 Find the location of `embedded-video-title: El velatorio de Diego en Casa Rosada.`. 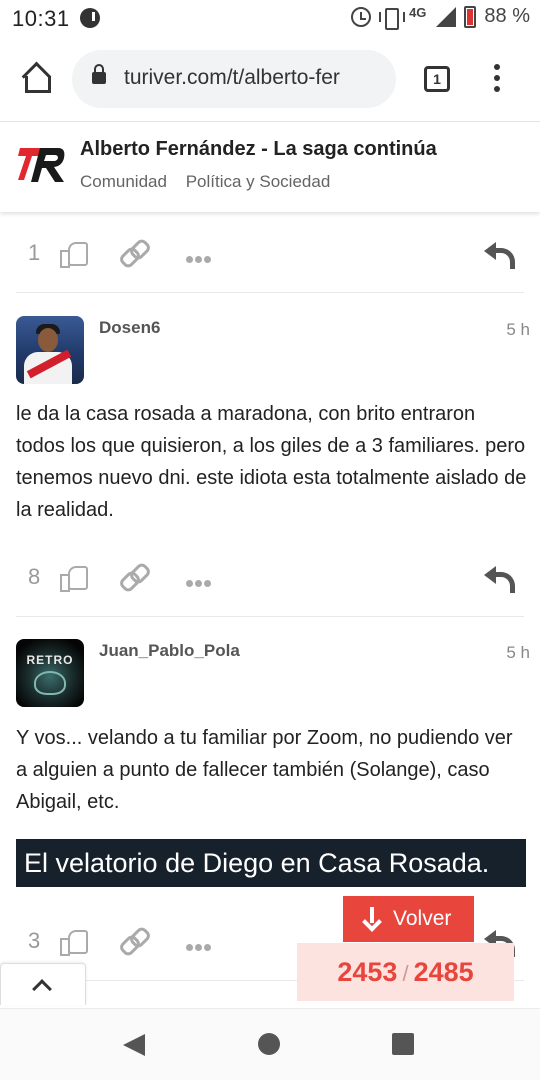

embedded-video-title: El velatorio de Diego en Casa Rosada. is located at coordinates (271, 863).